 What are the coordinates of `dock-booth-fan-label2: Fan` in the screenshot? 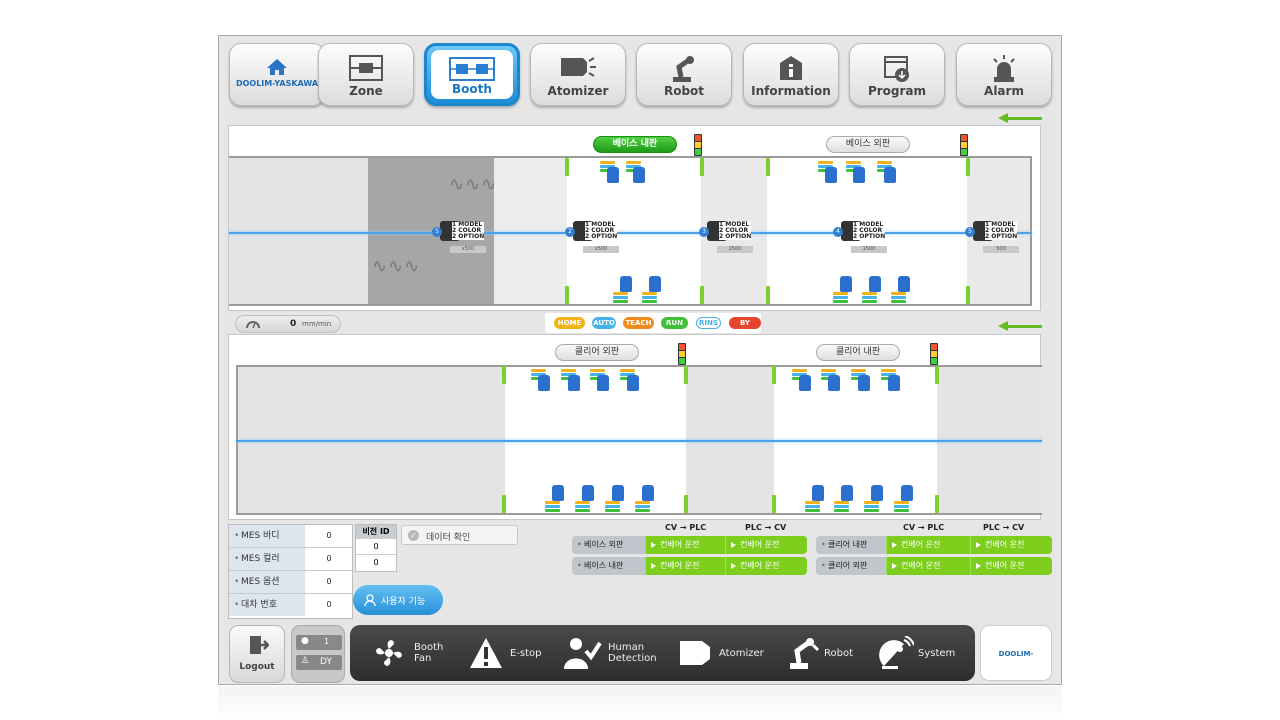 It's located at (423, 658).